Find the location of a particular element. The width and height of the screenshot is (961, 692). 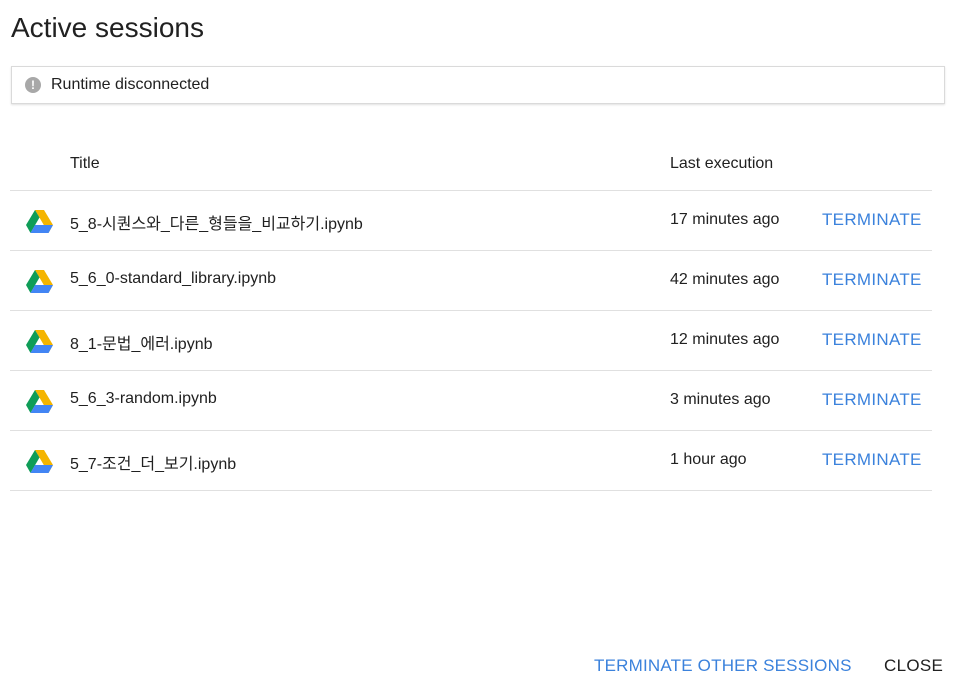

session-last-execution: 42 minutes ago is located at coordinates (725, 279).